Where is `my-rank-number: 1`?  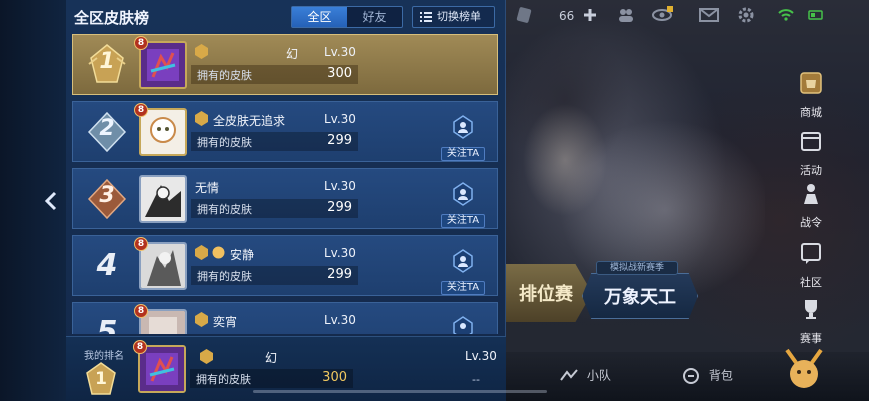
my-rank-number: 1 is located at coordinates (101, 379).